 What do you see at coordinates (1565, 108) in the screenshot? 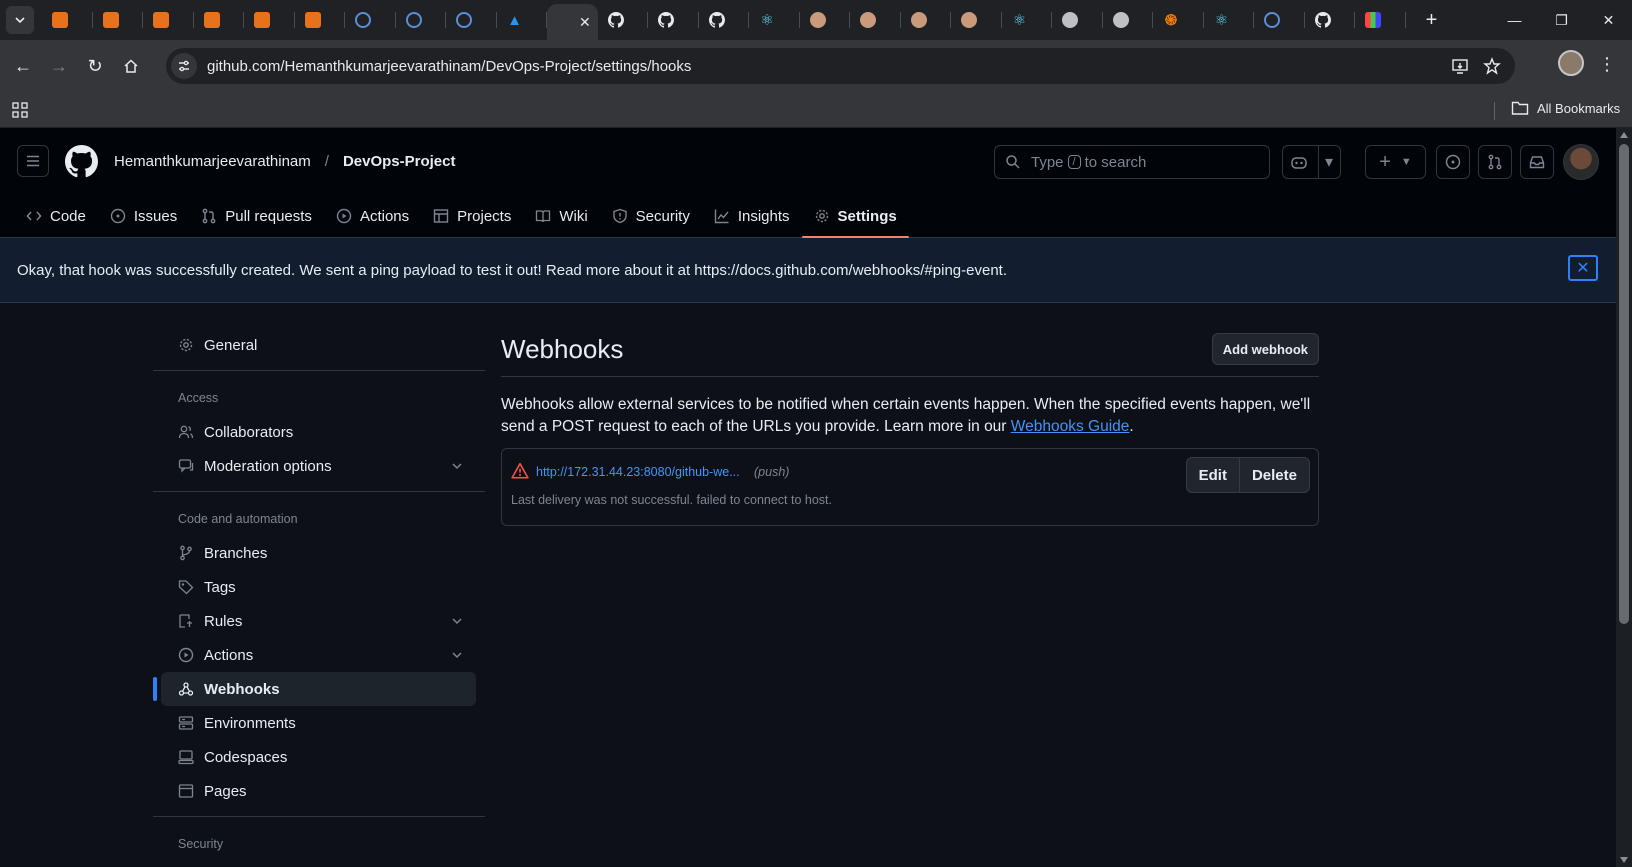
I see `all-bookmarks-button: All Bookmarks` at bounding box center [1565, 108].